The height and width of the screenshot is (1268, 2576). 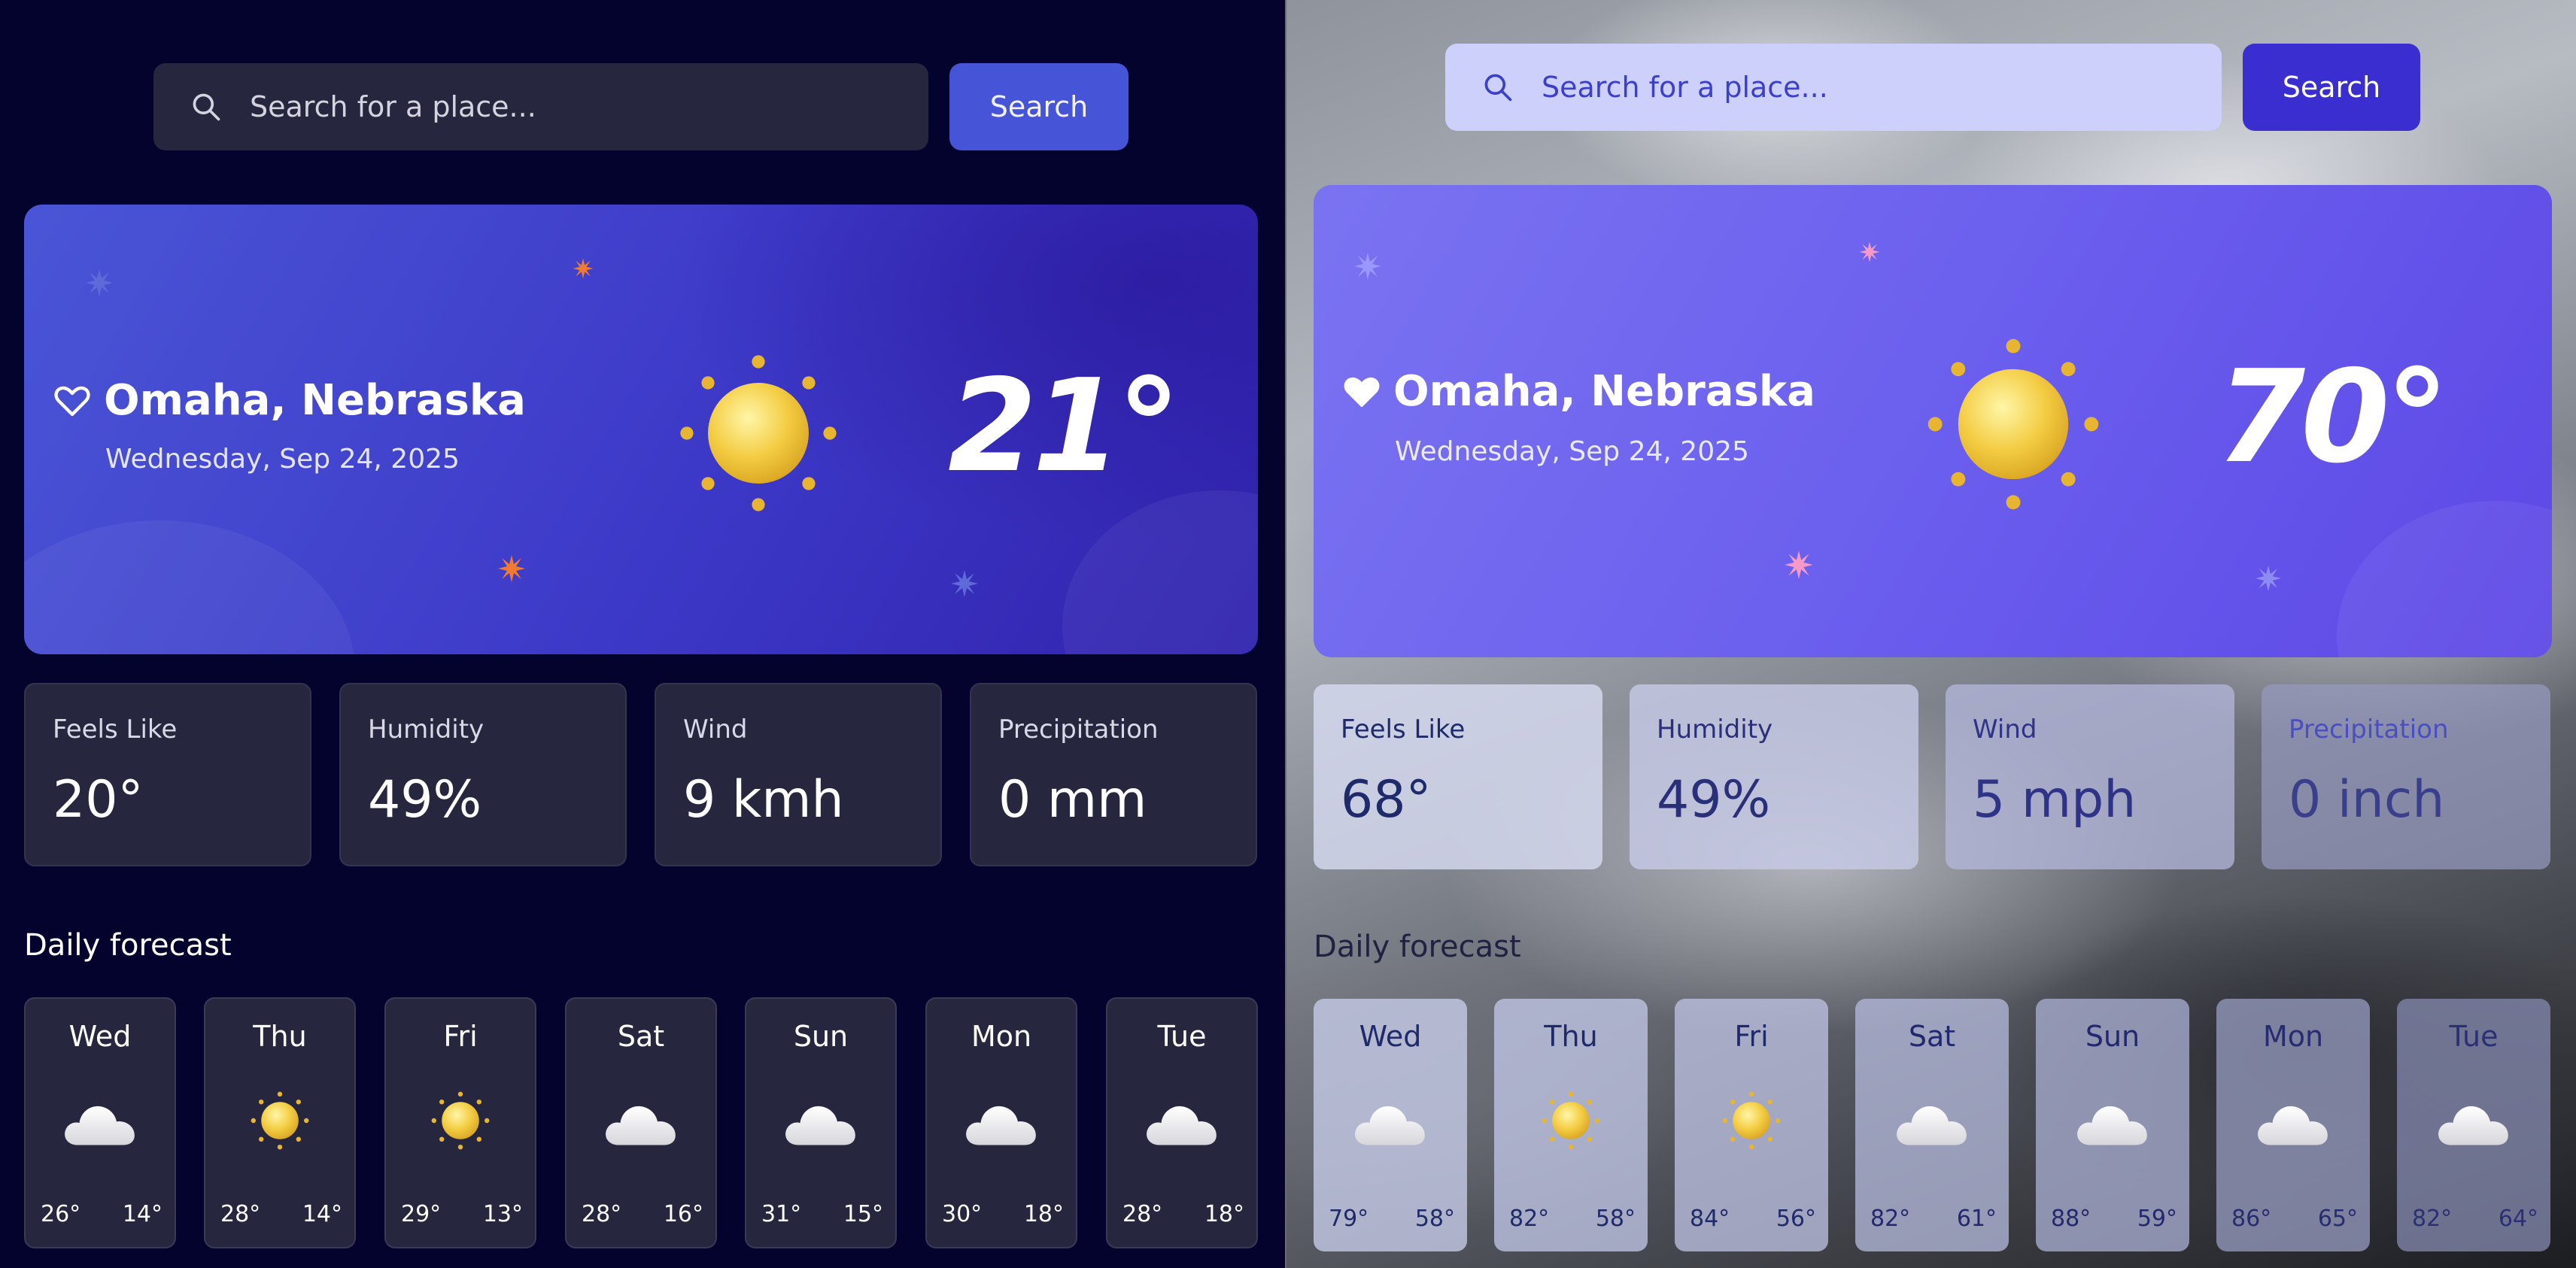 I want to click on forecast-low: 18°, so click(x=1224, y=1214).